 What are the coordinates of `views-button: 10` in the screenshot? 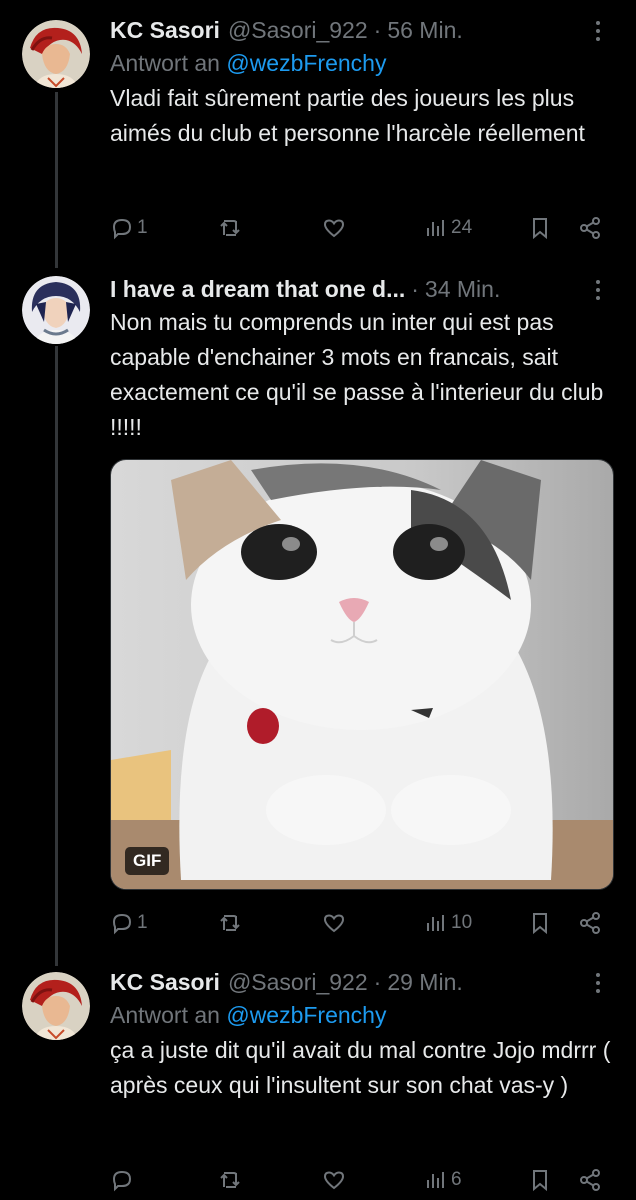 It's located at (448, 923).